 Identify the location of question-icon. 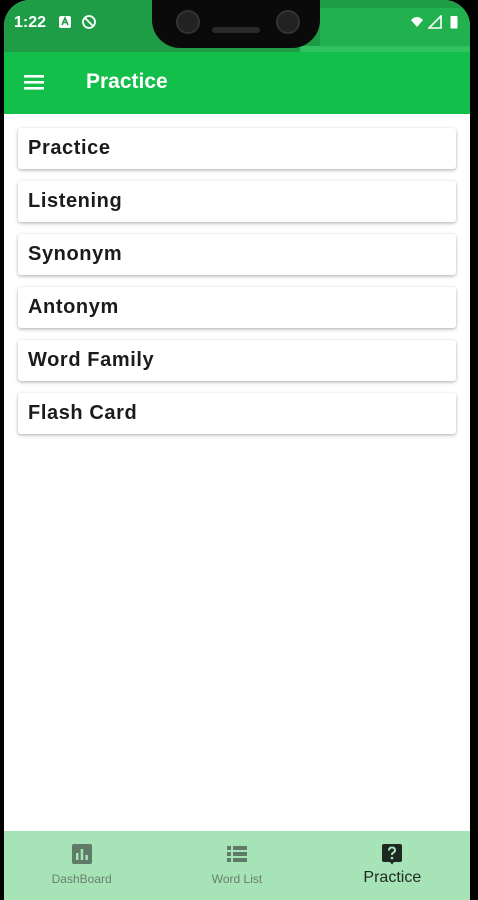
(392, 854).